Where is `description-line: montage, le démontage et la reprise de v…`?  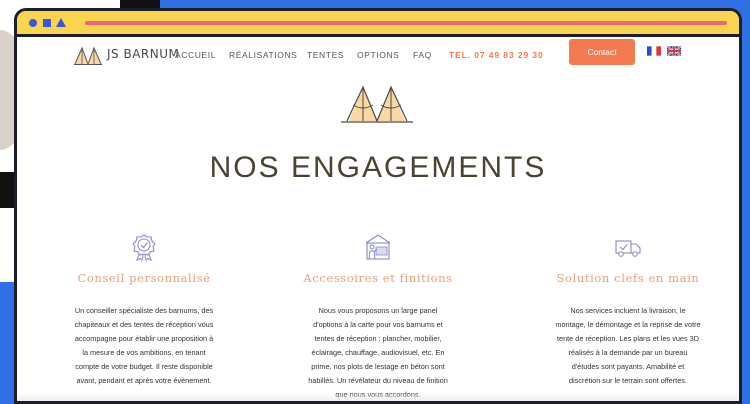
description-line: montage, le démontage et la reprise de v… is located at coordinates (628, 324).